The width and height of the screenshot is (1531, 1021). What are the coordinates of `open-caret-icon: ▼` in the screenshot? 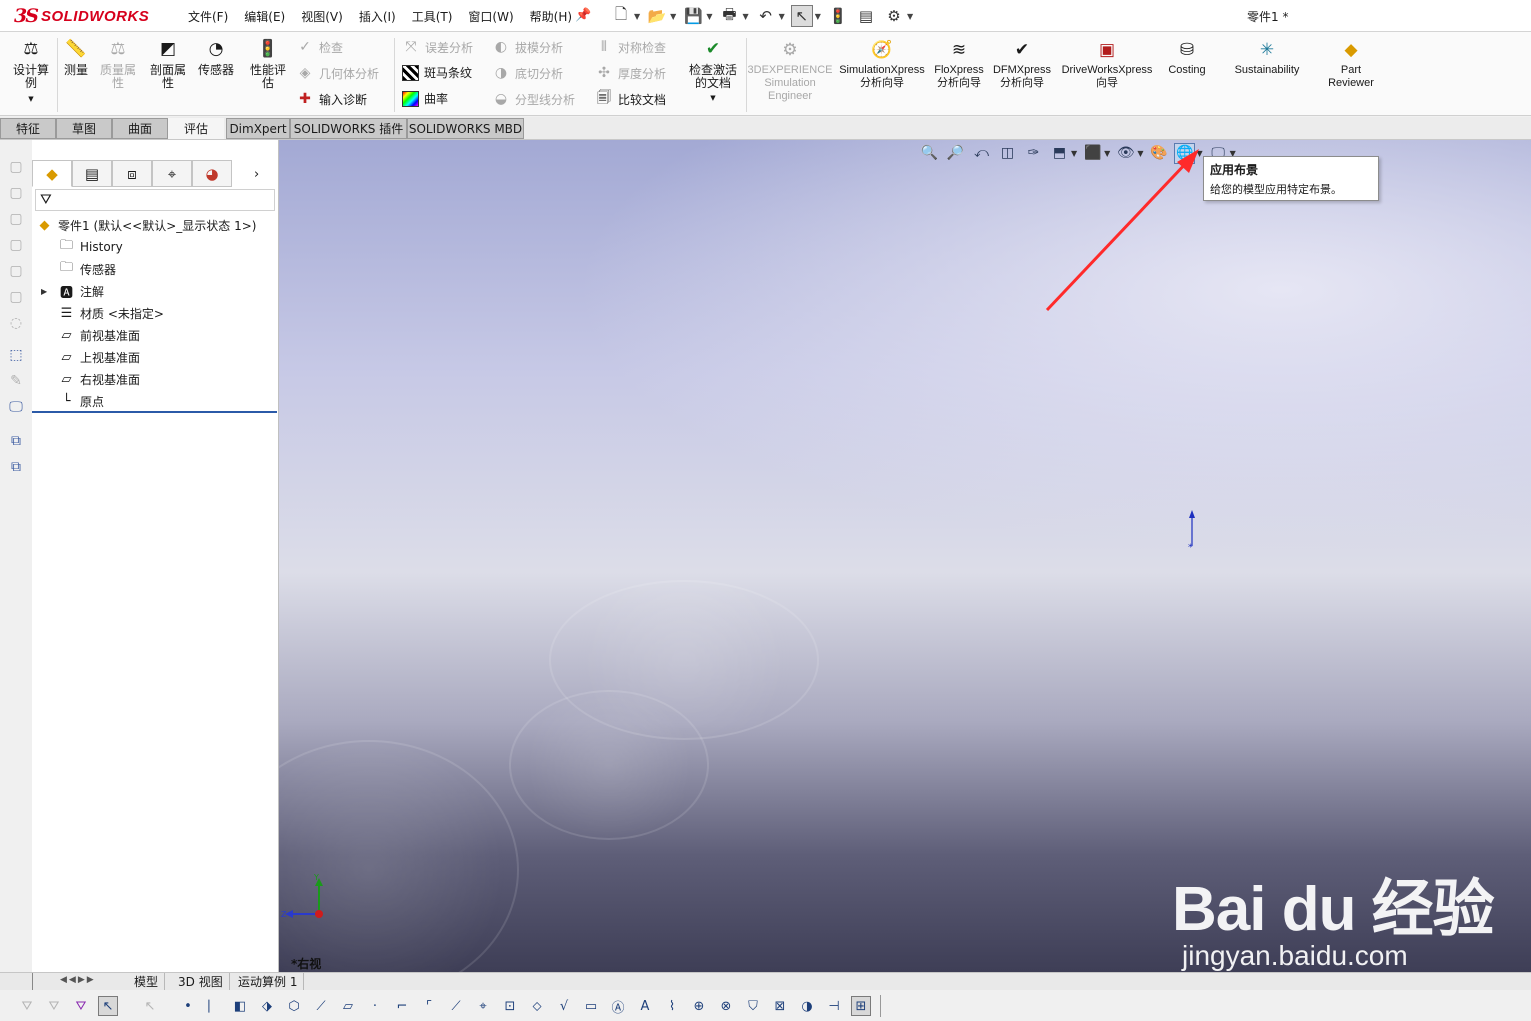 It's located at (673, 16).